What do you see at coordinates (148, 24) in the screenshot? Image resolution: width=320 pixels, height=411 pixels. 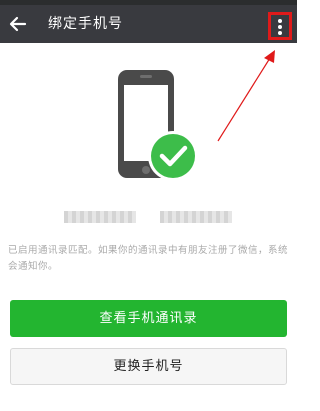 I see `app-bar: 绑定手机号` at bounding box center [148, 24].